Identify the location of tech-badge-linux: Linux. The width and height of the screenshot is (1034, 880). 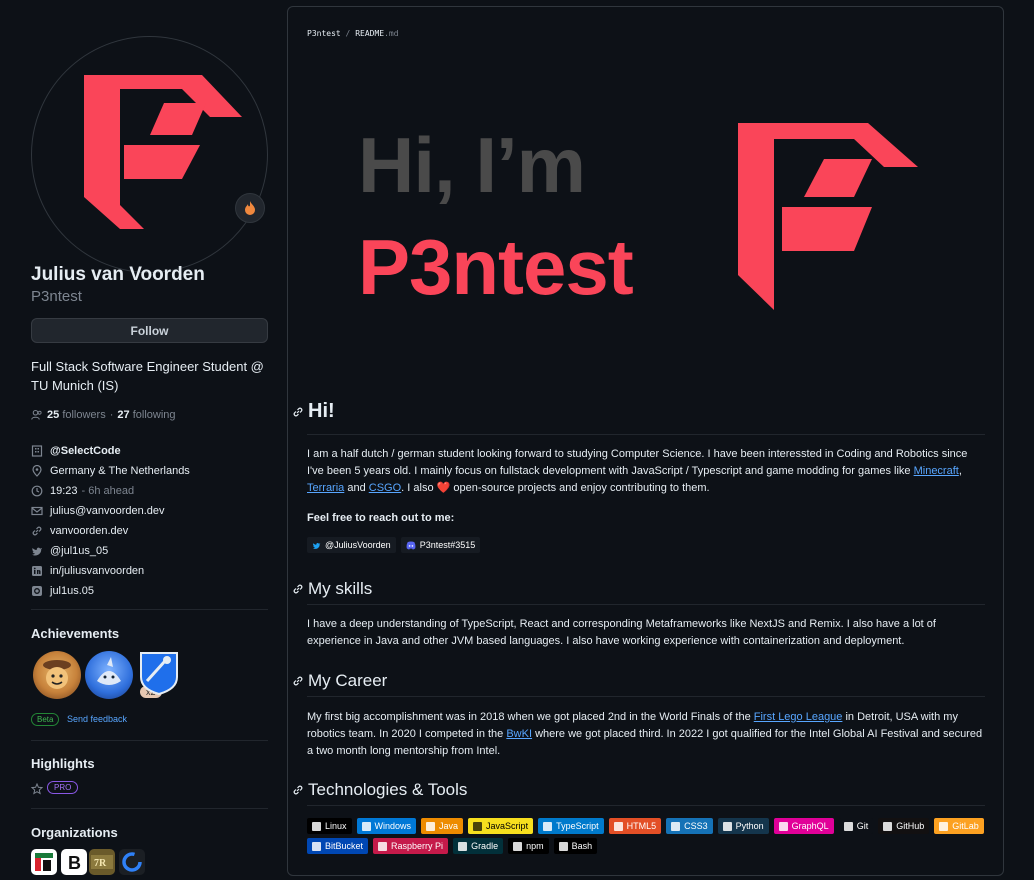
(329, 826).